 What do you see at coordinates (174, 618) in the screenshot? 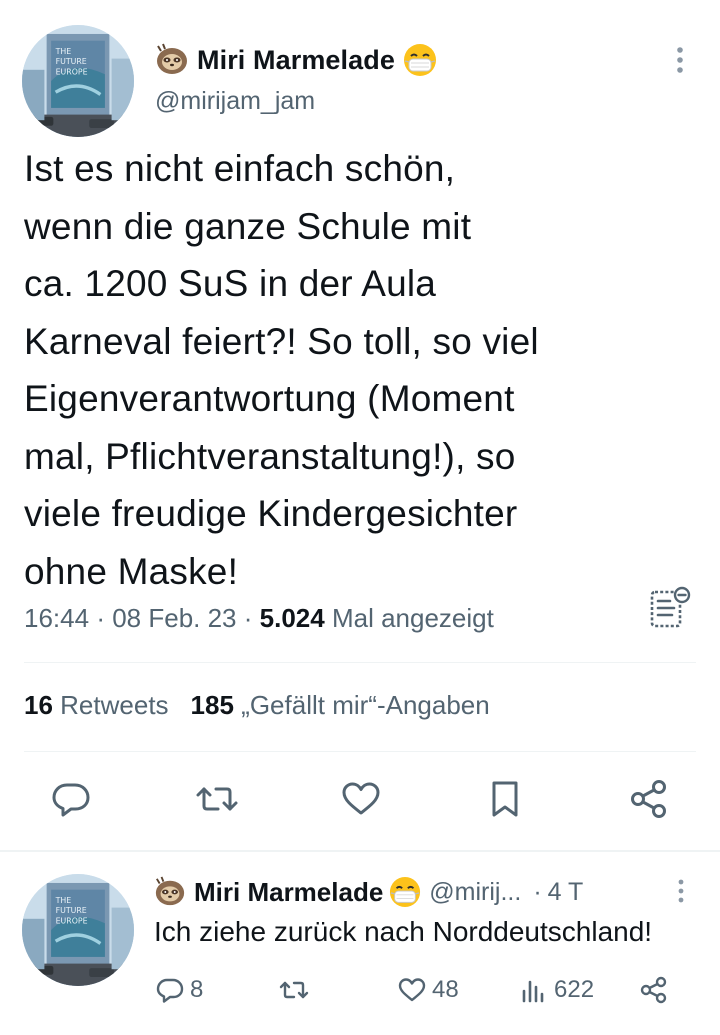
I see `tweet-date: 08 Feb. 23` at bounding box center [174, 618].